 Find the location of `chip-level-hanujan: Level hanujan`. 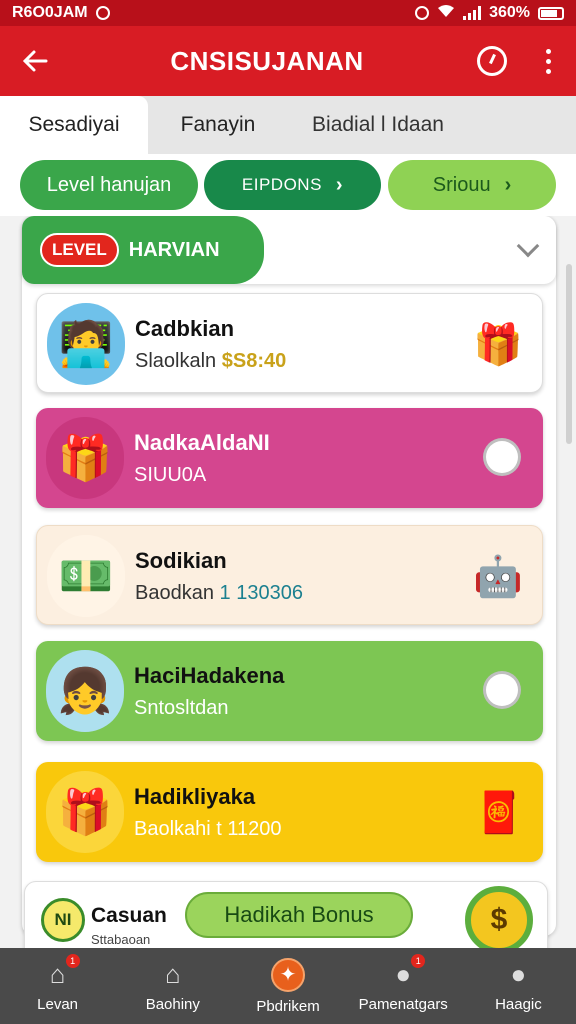

chip-level-hanujan: Level hanujan is located at coordinates (109, 185).